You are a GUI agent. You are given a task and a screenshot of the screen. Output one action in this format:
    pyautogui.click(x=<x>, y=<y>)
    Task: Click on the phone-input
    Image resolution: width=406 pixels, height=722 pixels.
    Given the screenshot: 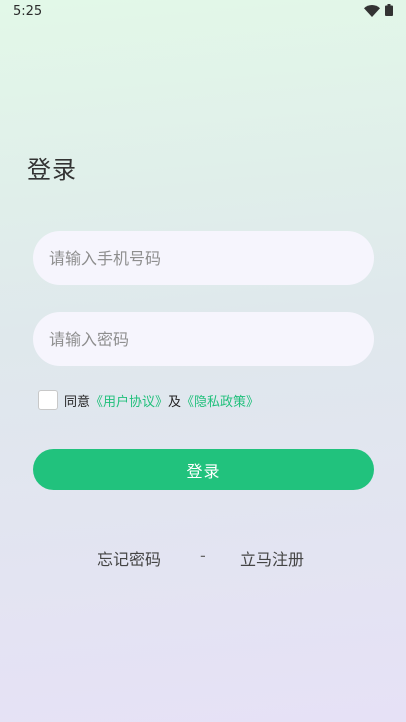 What is the action you would take?
    pyautogui.click(x=203, y=258)
    